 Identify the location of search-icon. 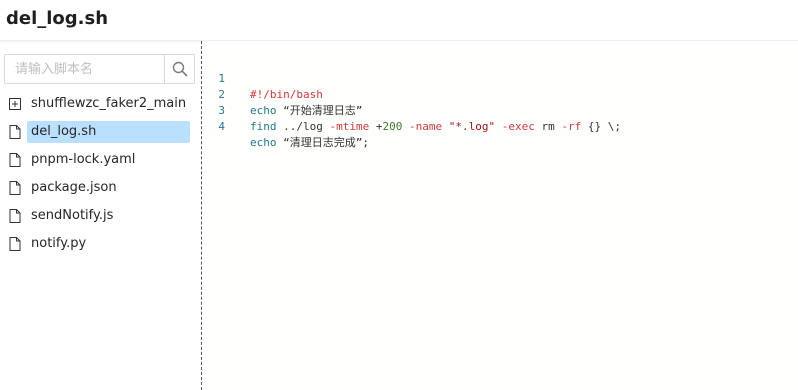
(180, 69).